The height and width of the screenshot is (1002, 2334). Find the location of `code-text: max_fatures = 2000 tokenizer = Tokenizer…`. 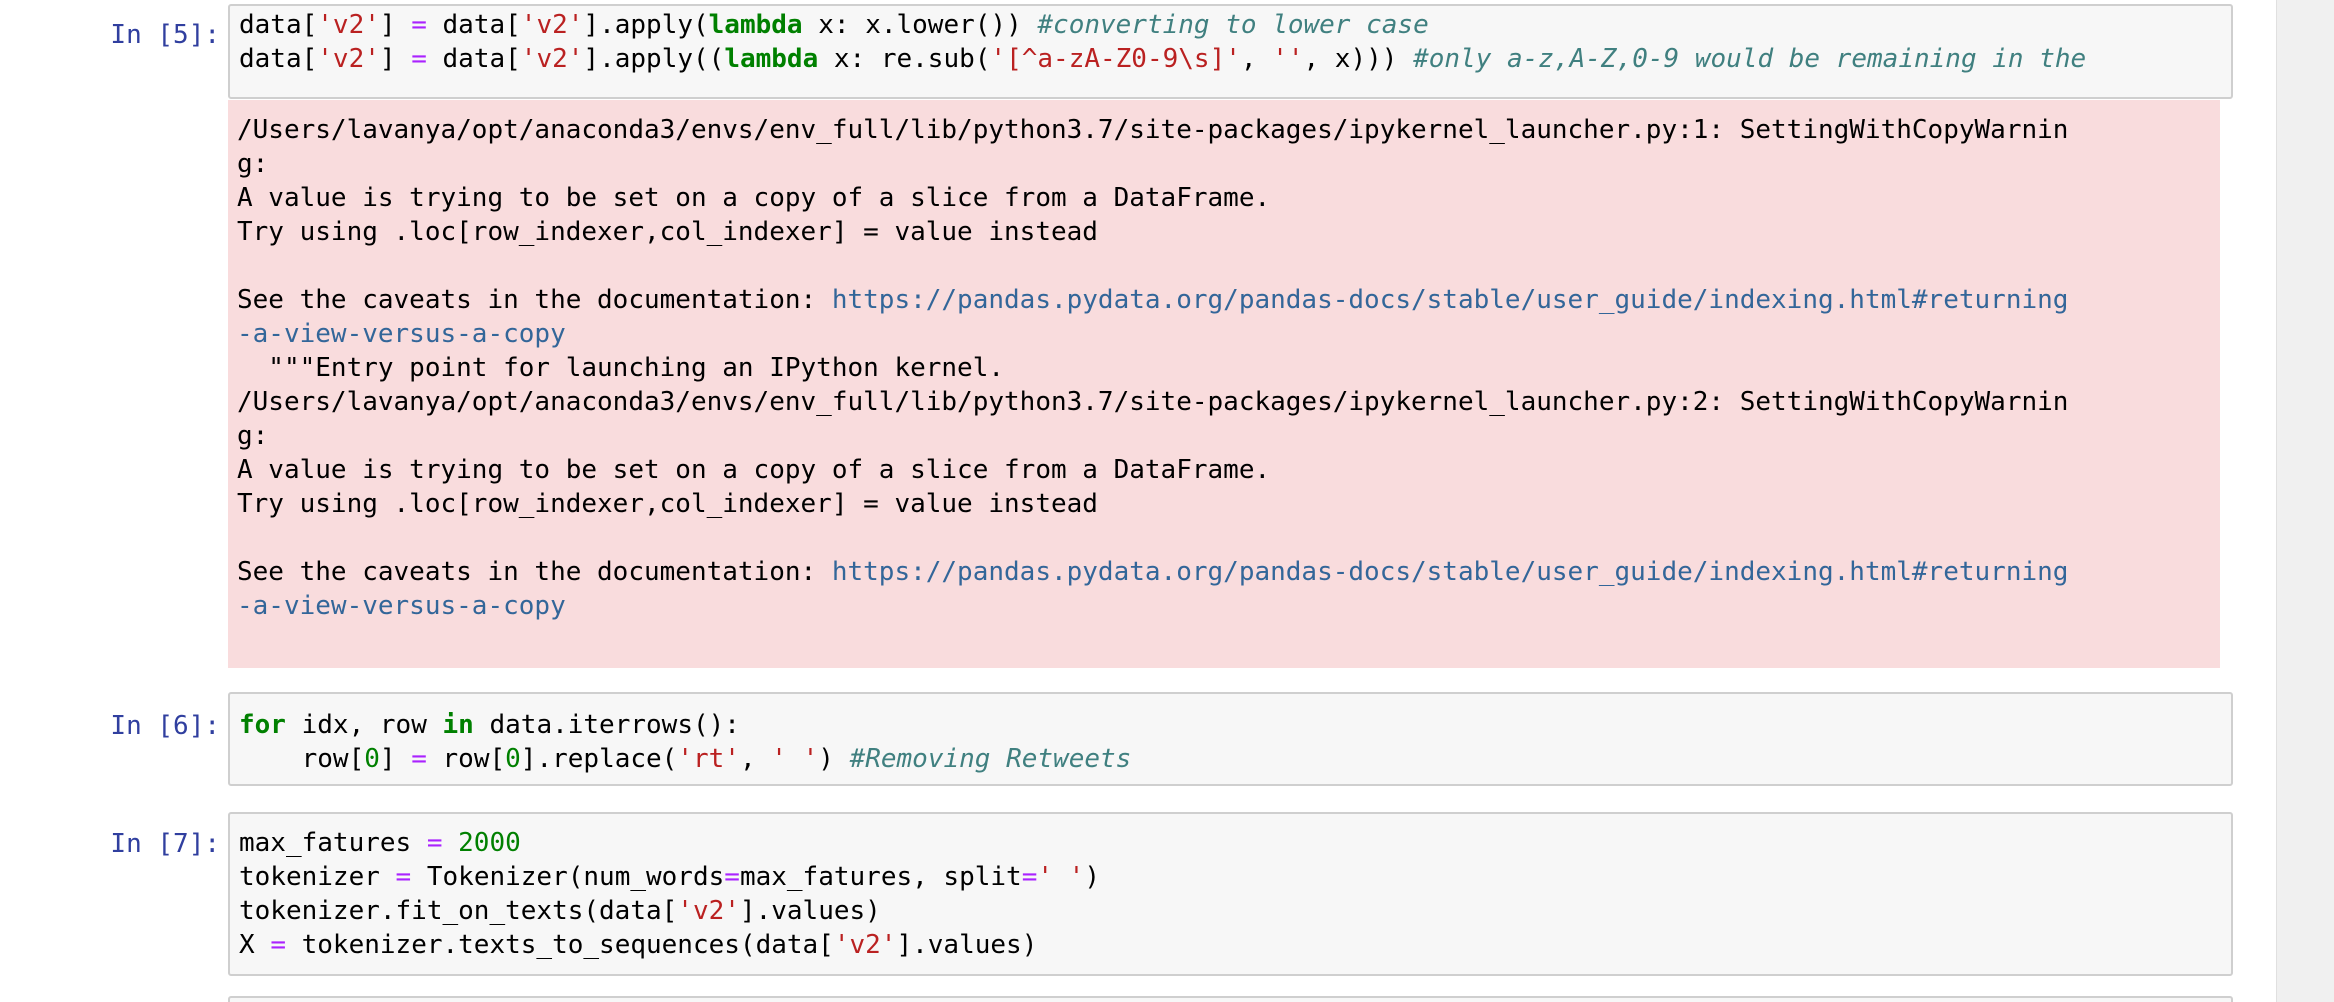

code-text: max_fatures = 2000 tokenizer = Tokenizer… is located at coordinates (669, 894).